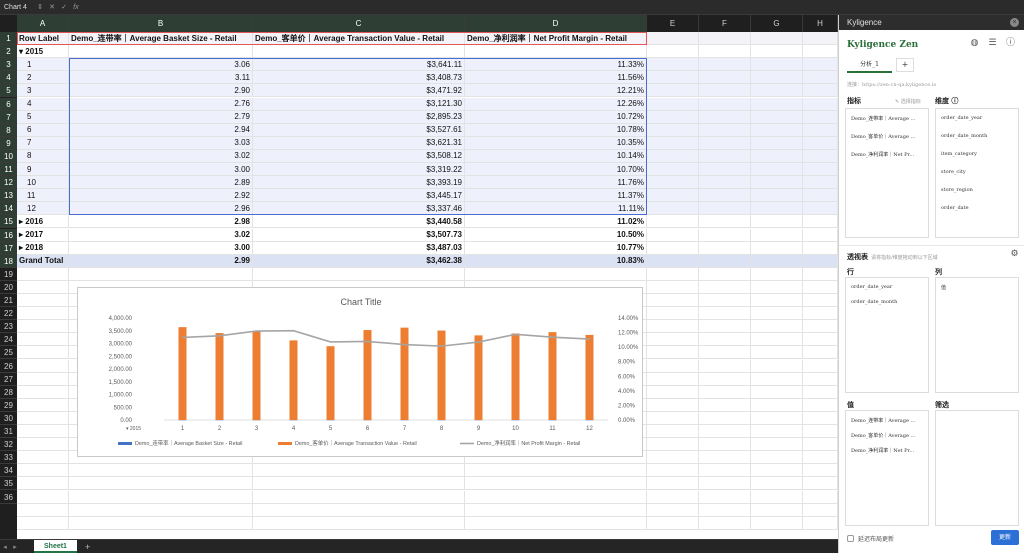 This screenshot has height=553, width=1024. What do you see at coordinates (43, 129) in the screenshot?
I see `cell: 6` at bounding box center [43, 129].